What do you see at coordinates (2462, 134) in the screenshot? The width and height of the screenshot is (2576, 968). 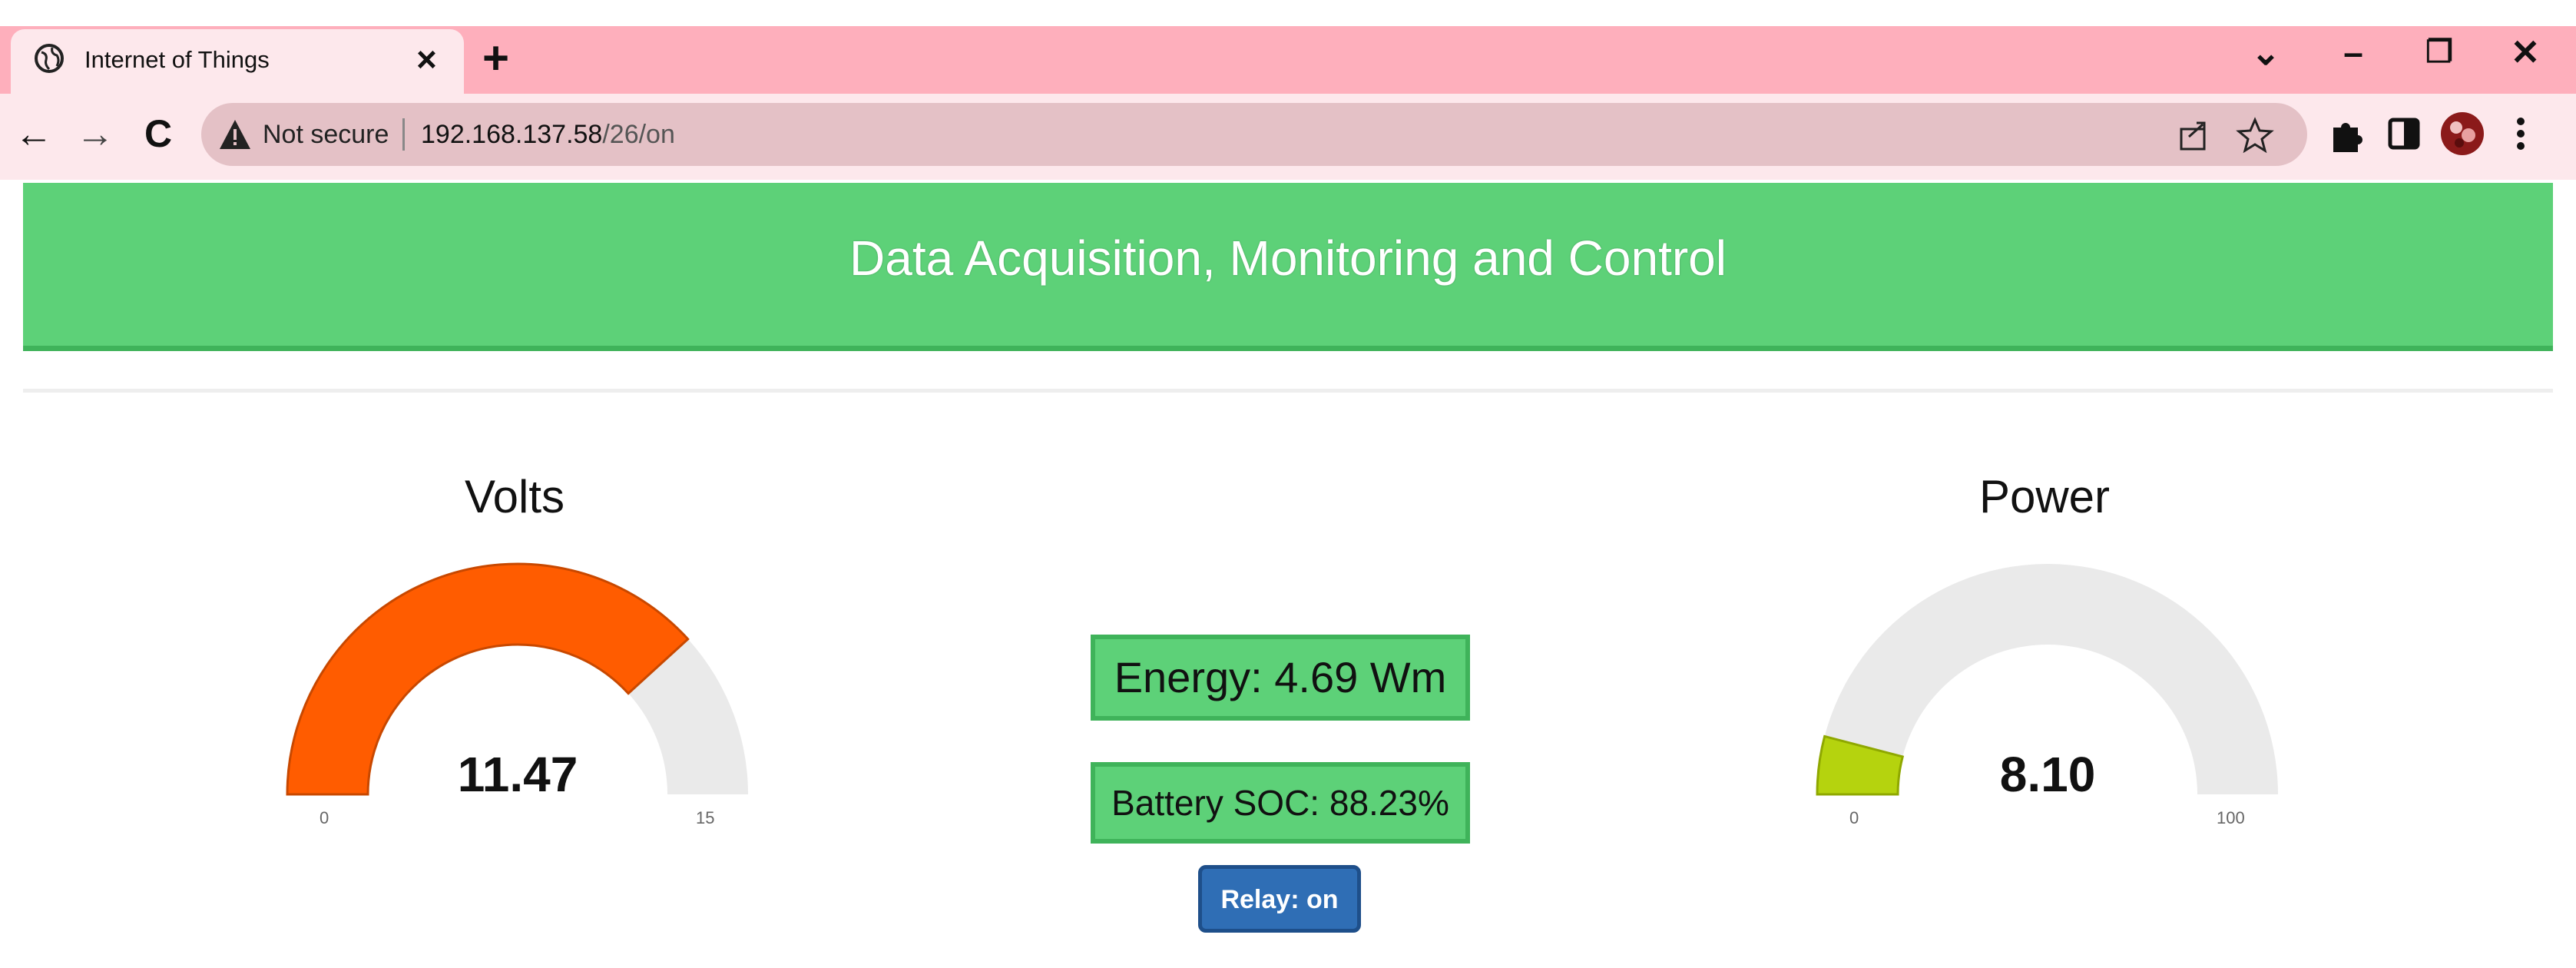 I see `profile-avatar` at bounding box center [2462, 134].